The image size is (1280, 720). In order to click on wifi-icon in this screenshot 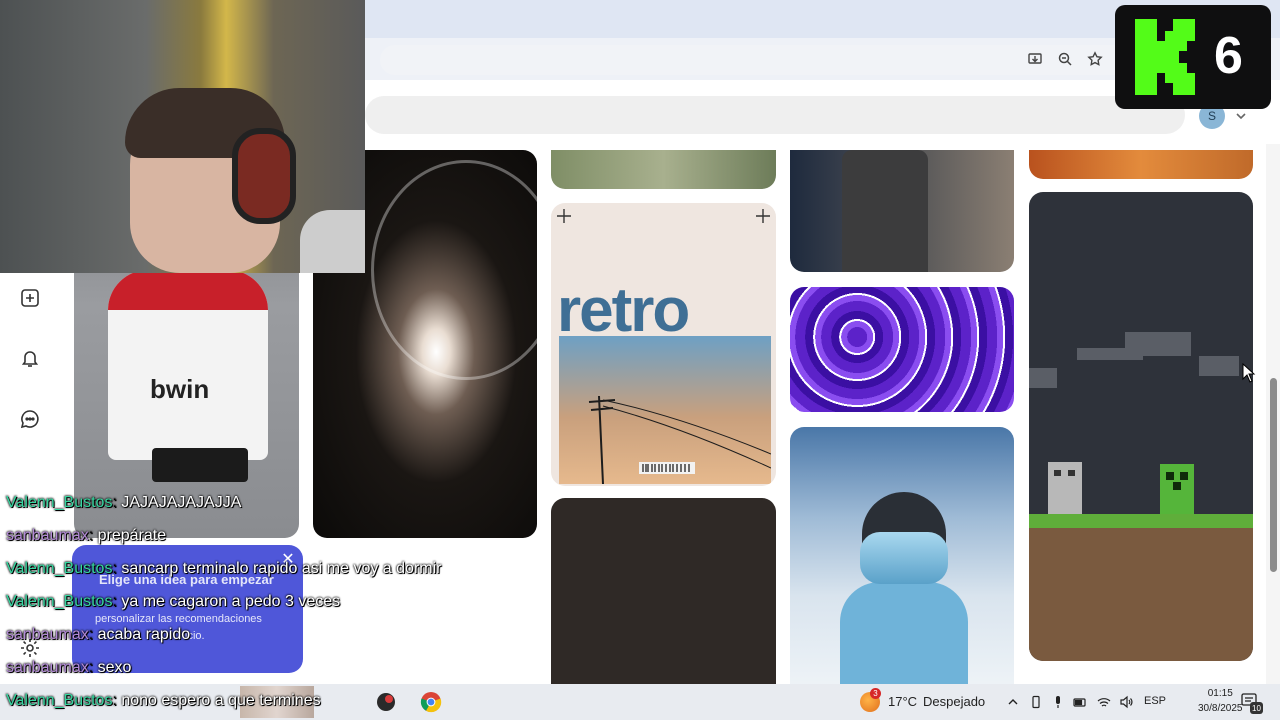, I will do `click(1104, 702)`.